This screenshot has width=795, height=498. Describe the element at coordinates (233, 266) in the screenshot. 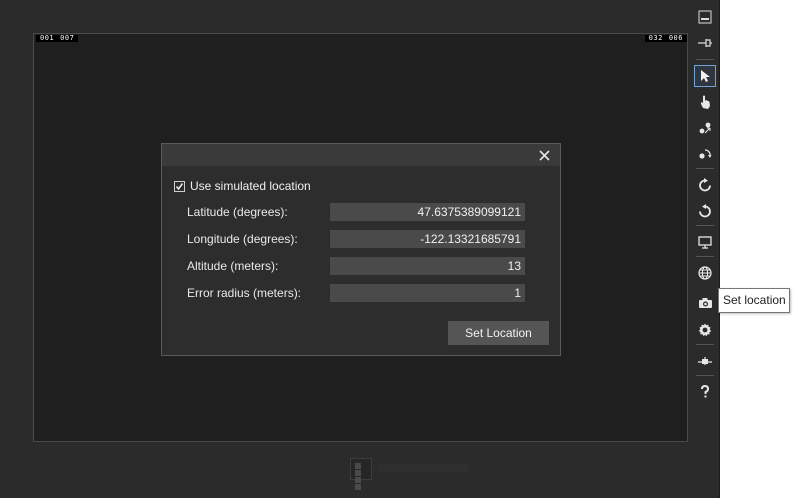

I see `altitude-label: Altitude (meters):` at that location.